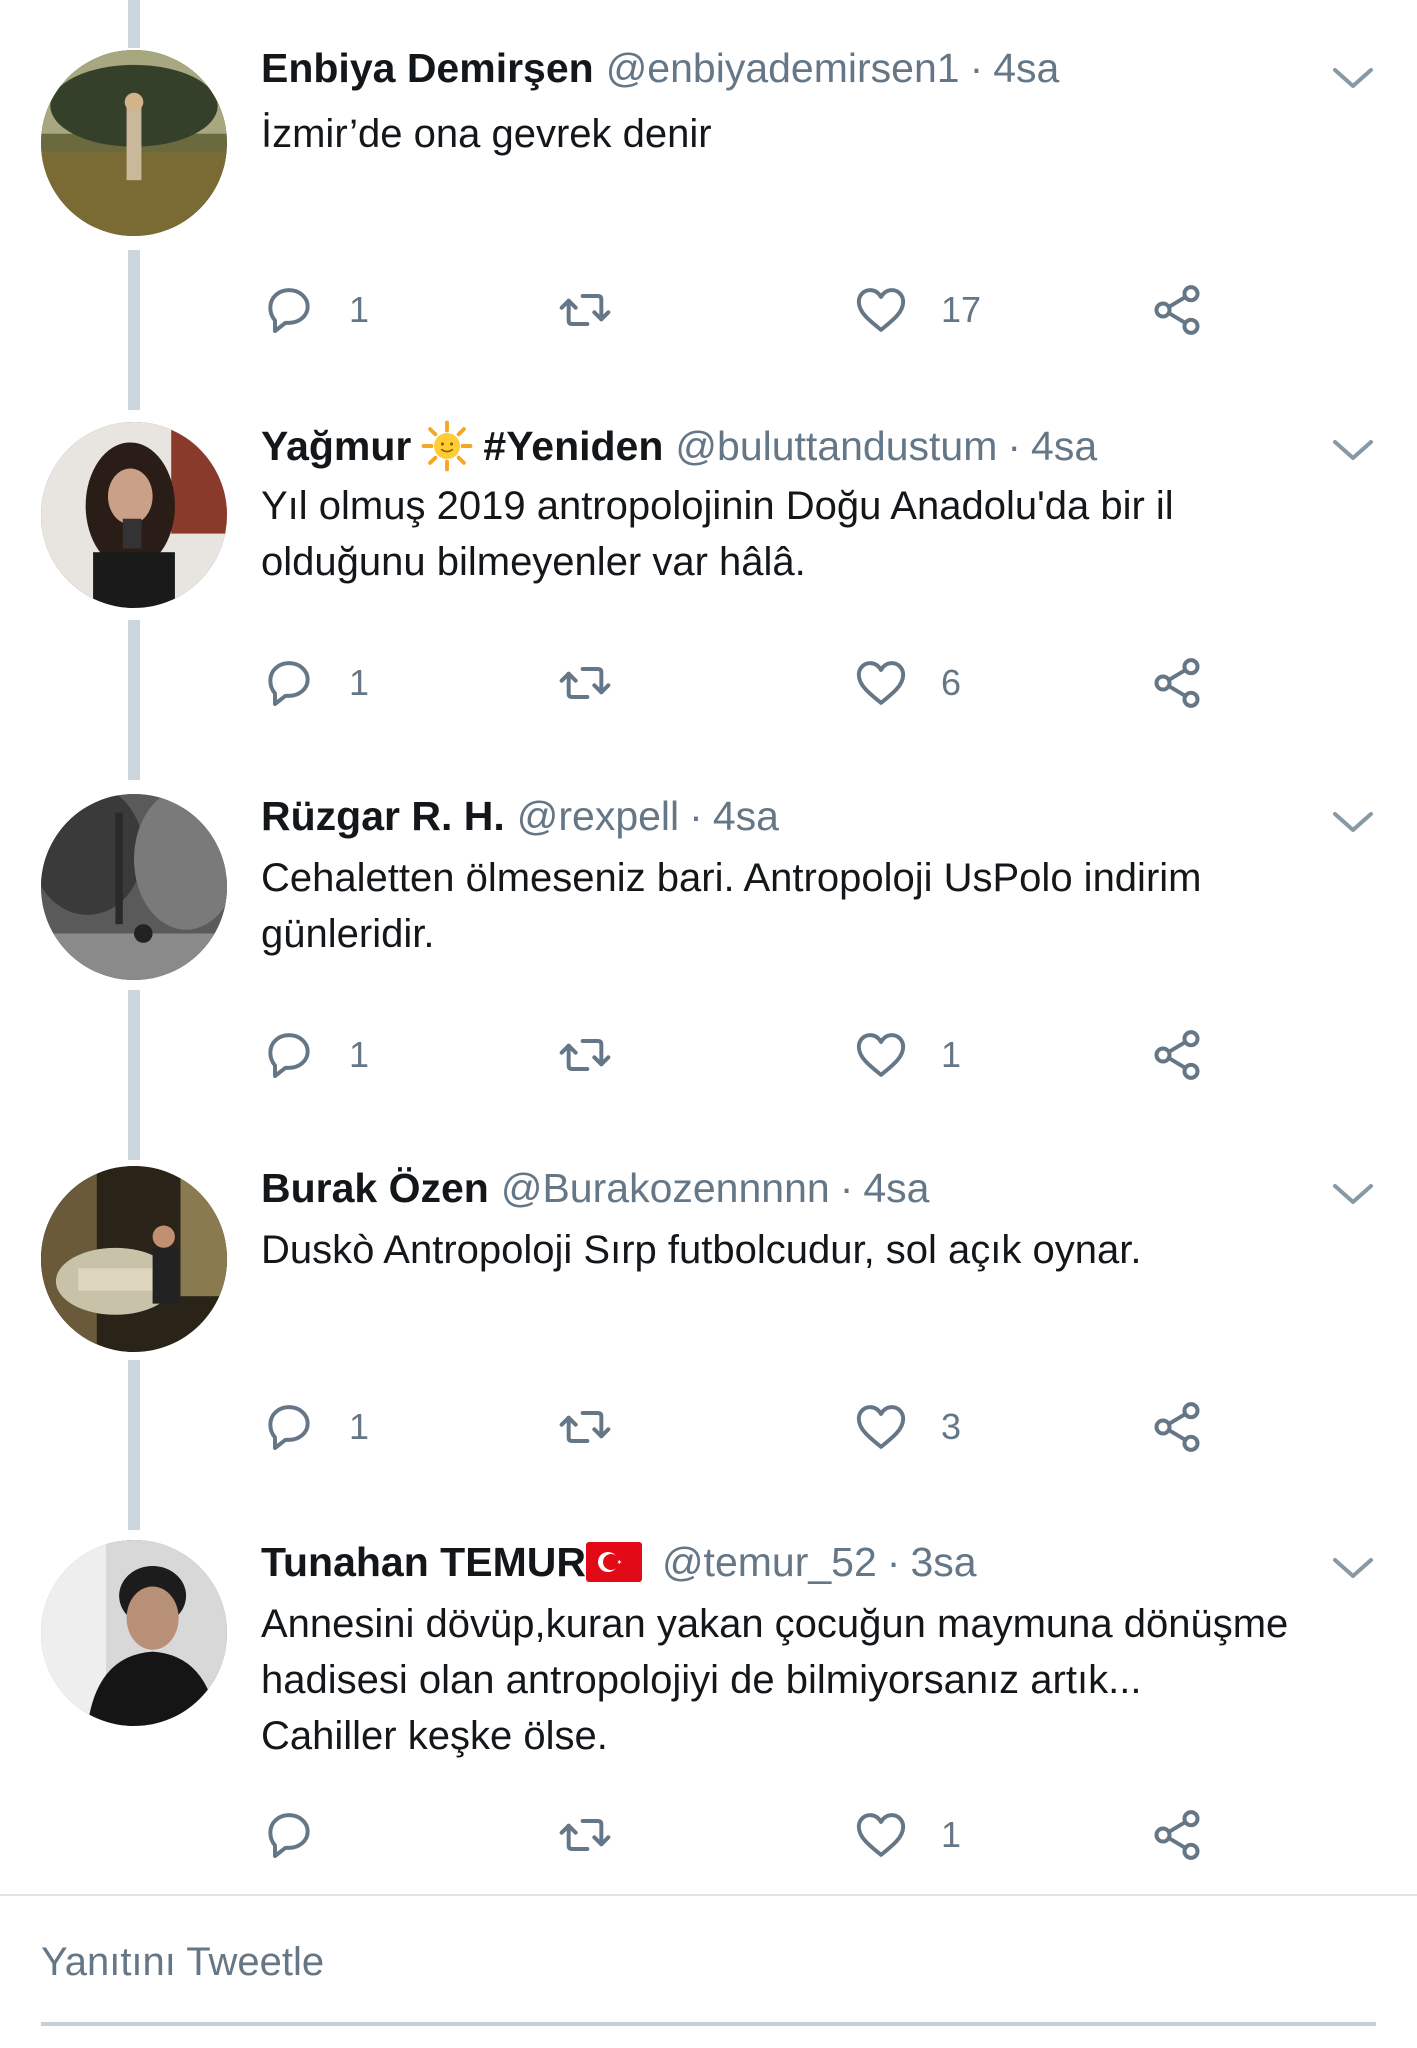  I want to click on user-handle: @Burakozennnnn, so click(665, 1188).